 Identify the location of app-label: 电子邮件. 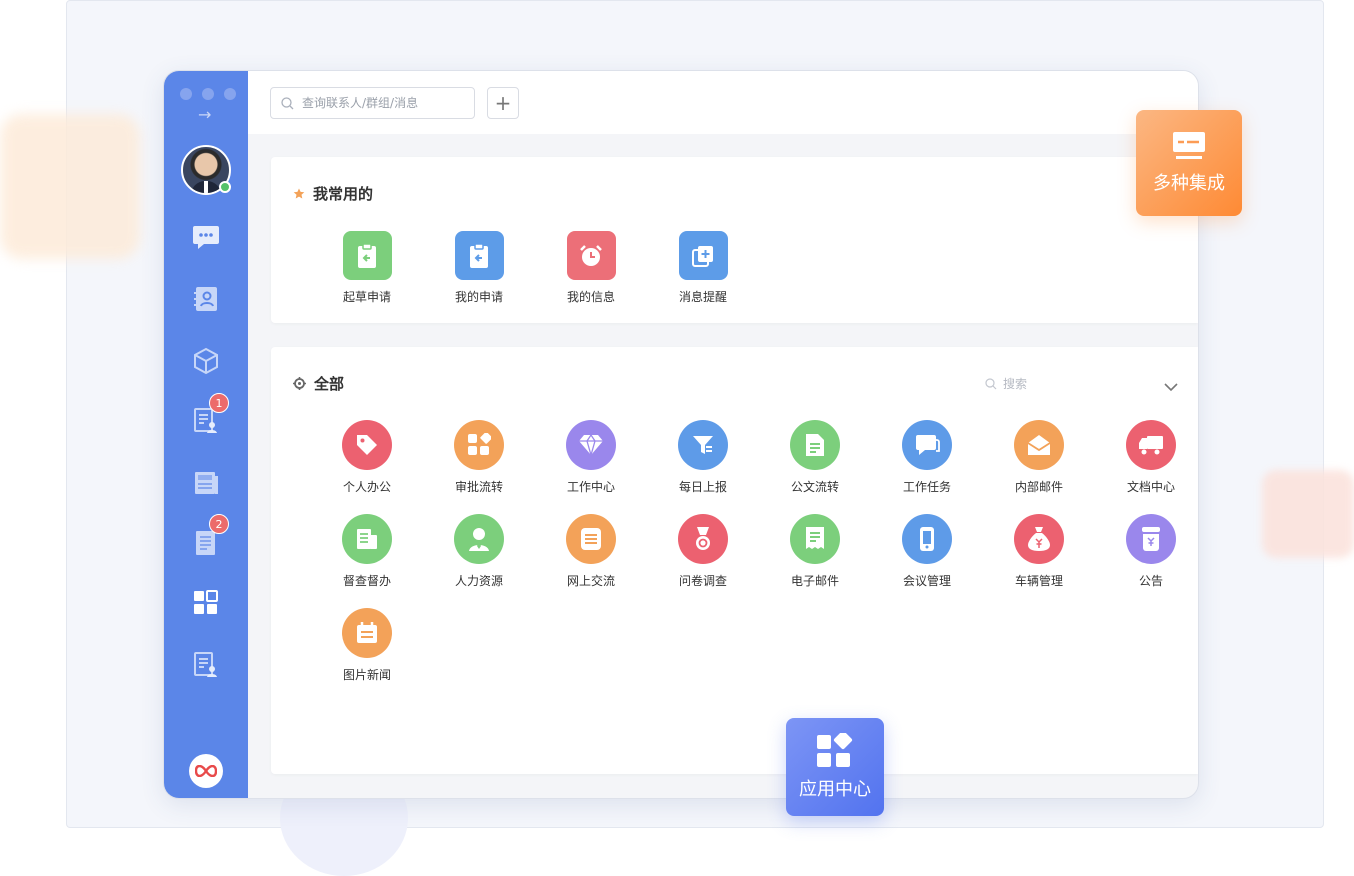
(814, 581).